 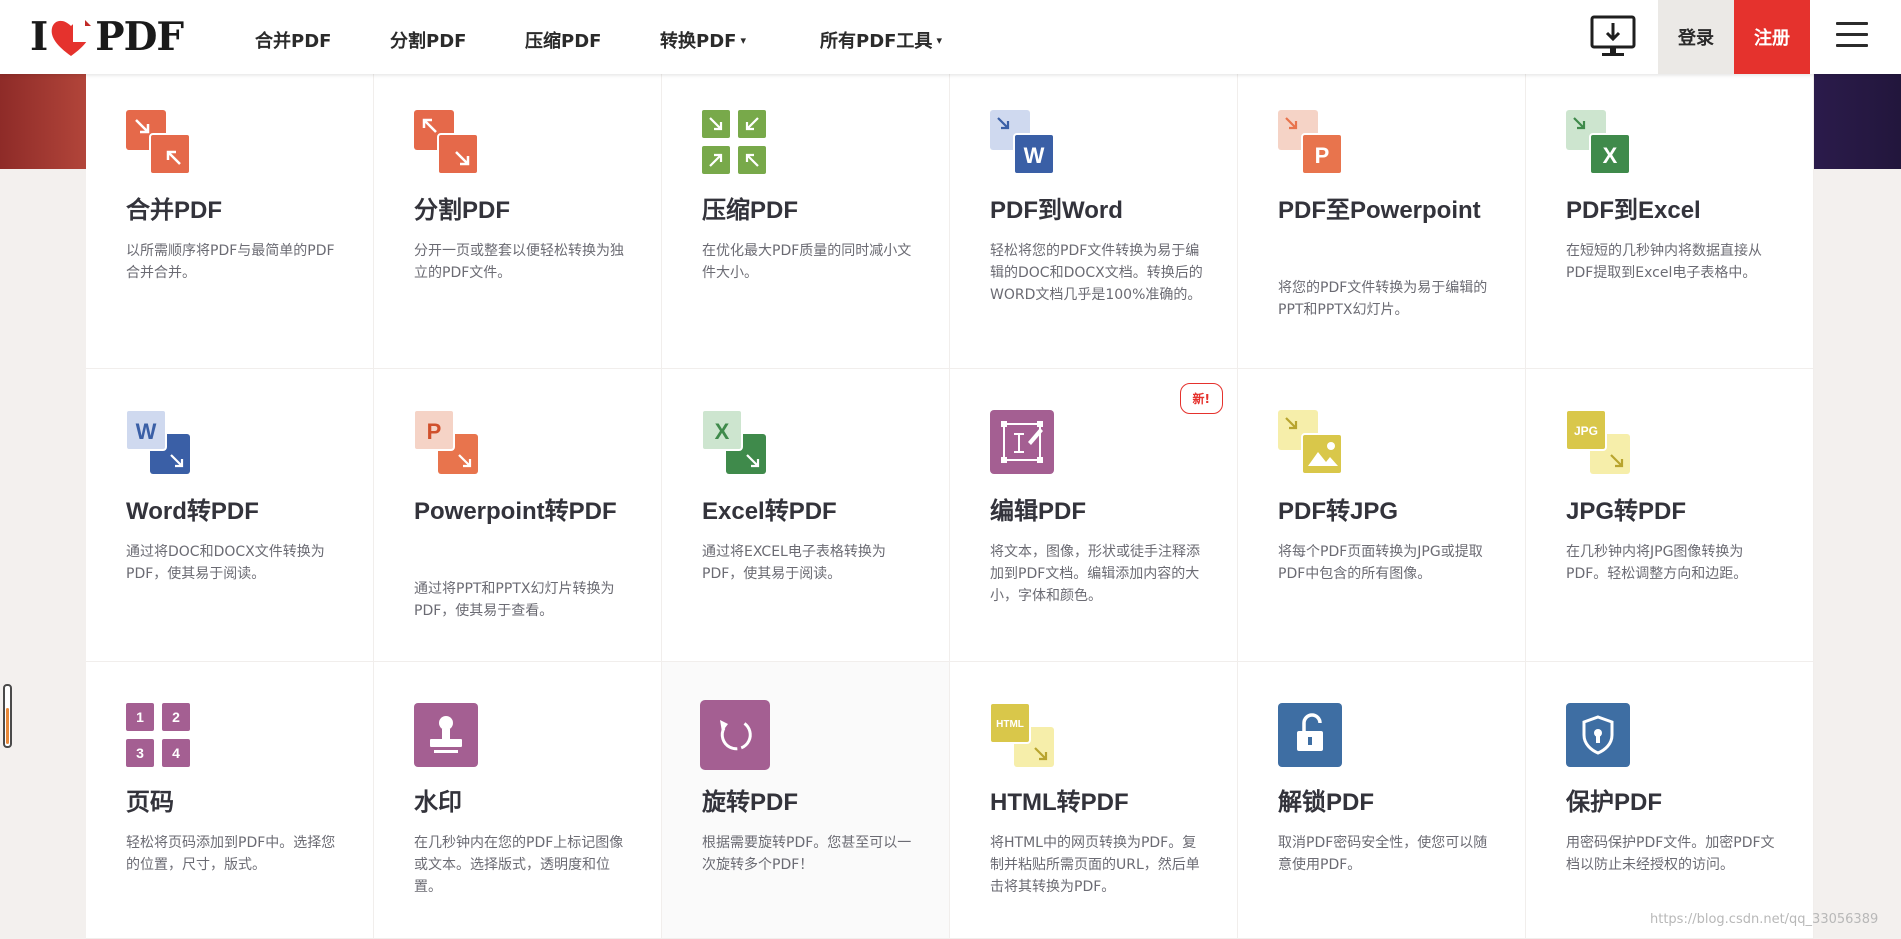 What do you see at coordinates (7, 726) in the screenshot?
I see `scroll-thumb` at bounding box center [7, 726].